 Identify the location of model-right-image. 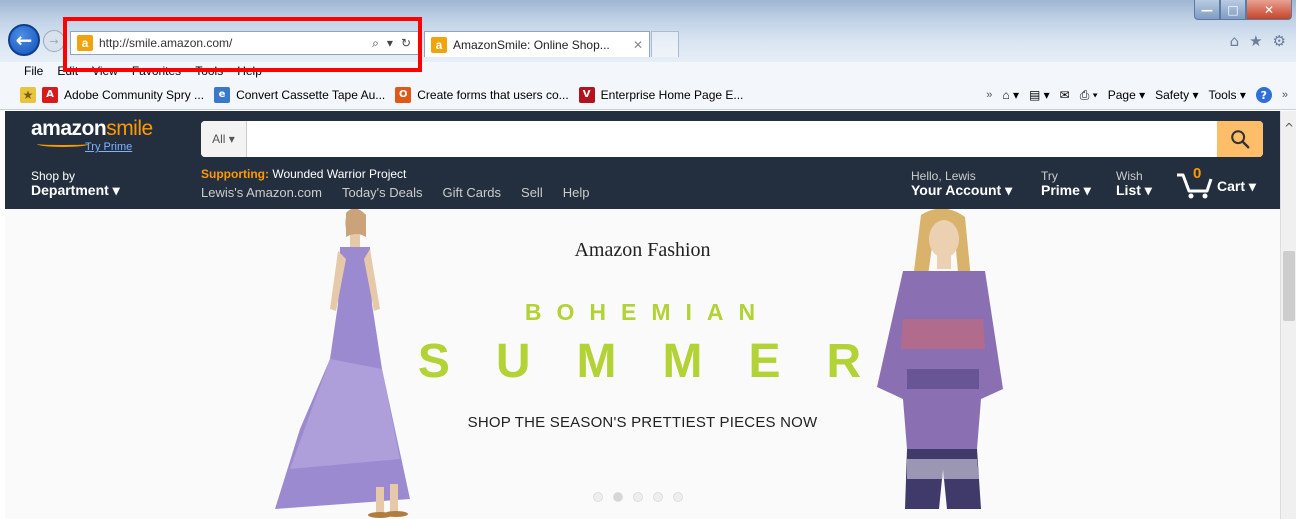
(940, 359).